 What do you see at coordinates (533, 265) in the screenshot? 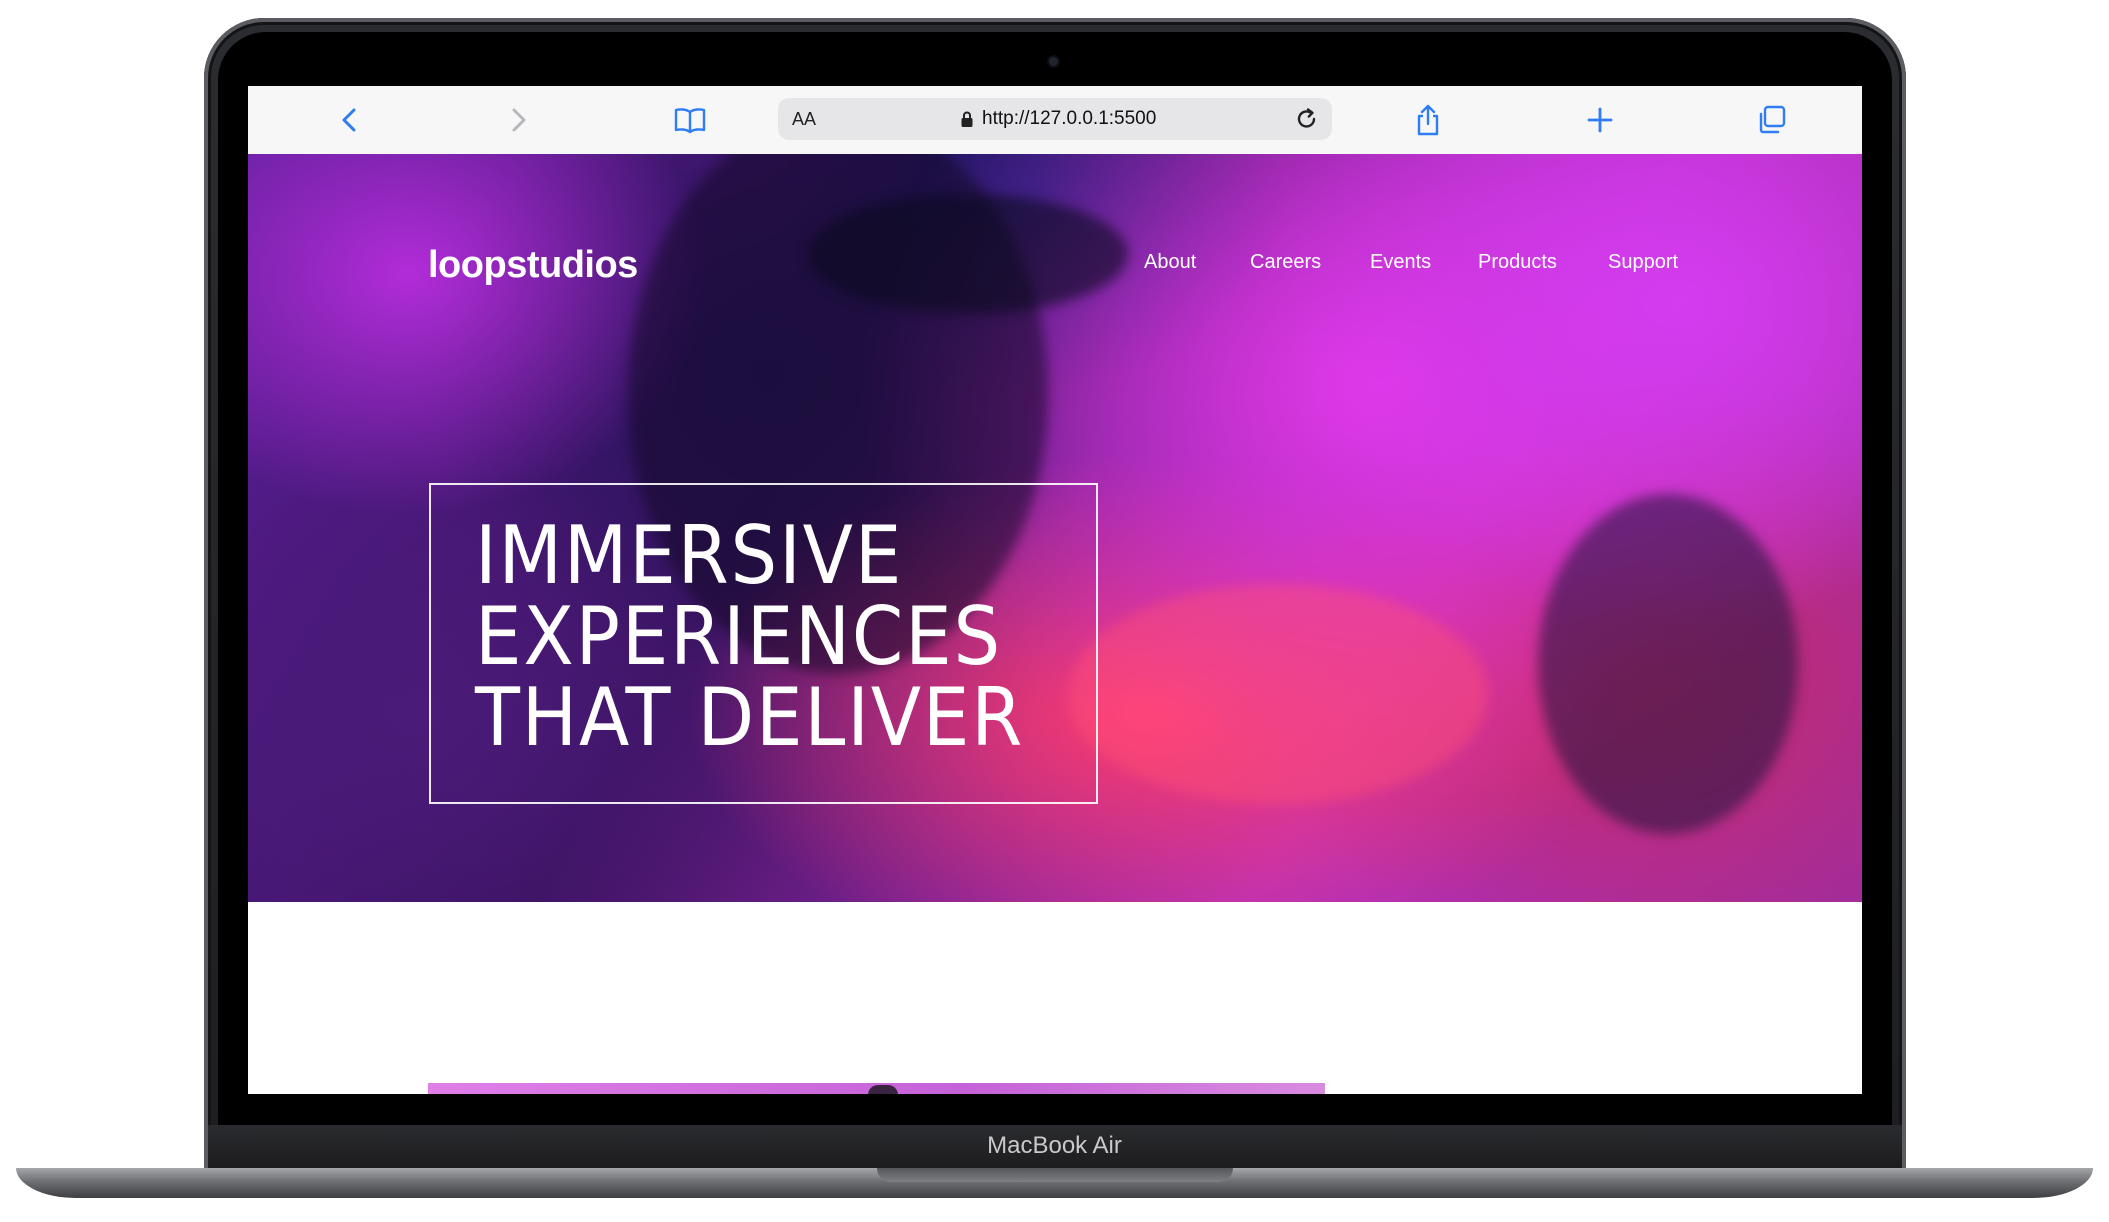
I see `site-logo: loopstudios` at bounding box center [533, 265].